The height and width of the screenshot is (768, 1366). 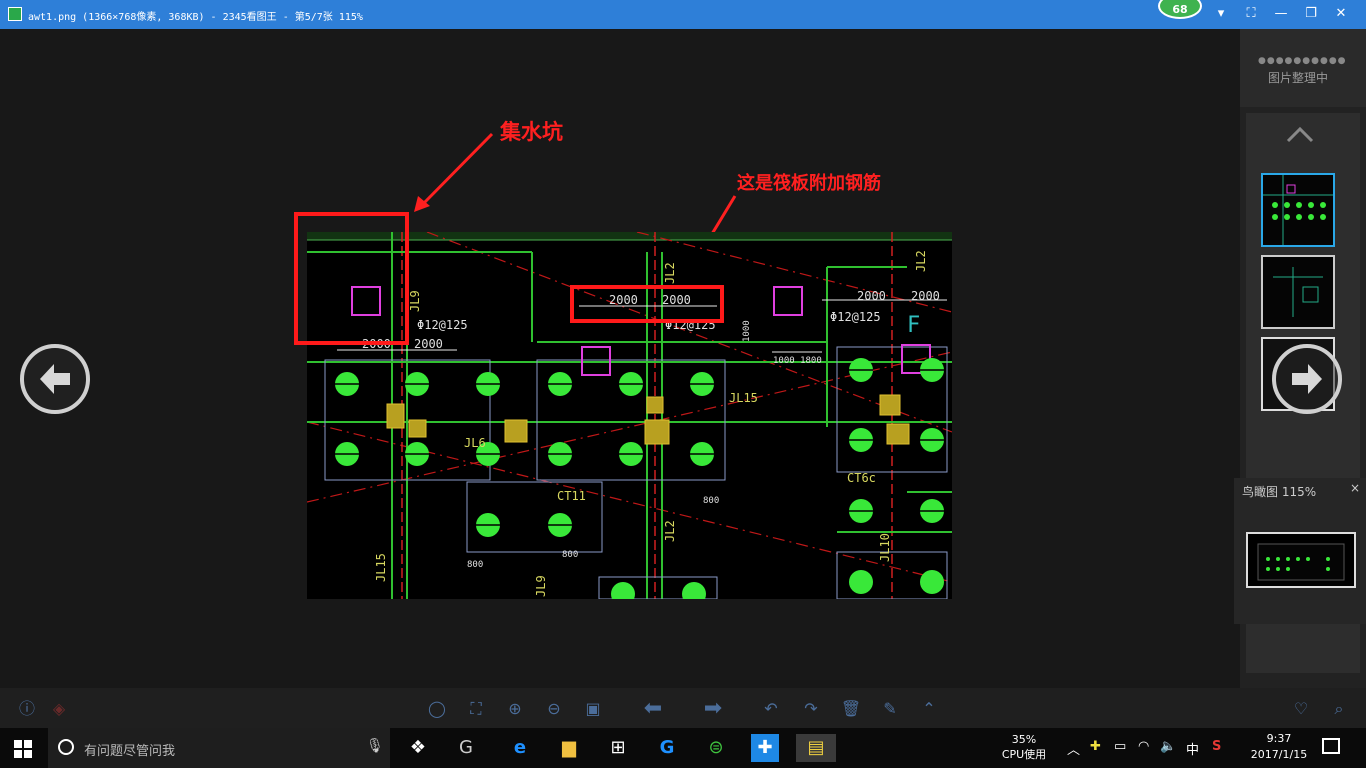 I want to click on sump-arrow, so click(x=457, y=169).